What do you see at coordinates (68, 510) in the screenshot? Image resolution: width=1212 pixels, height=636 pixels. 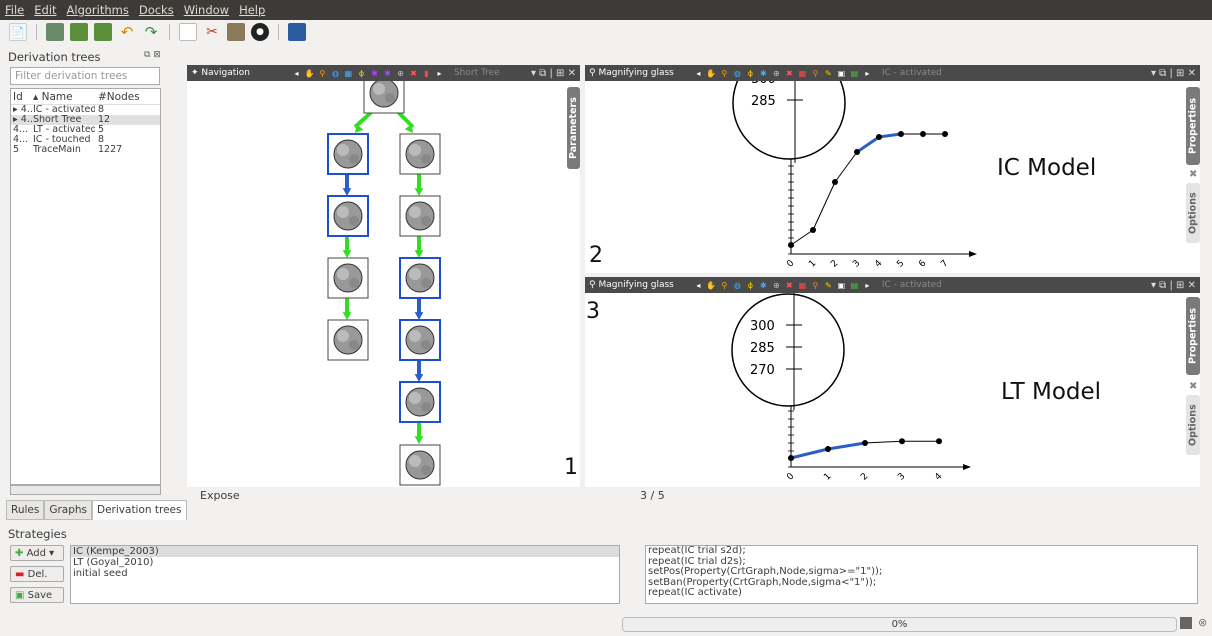 I see `tab-graphs: Graphs` at bounding box center [68, 510].